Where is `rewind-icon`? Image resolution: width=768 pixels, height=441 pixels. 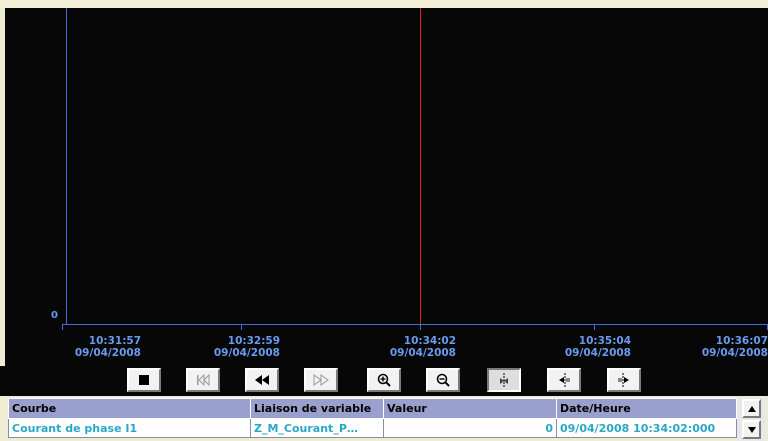 rewind-icon is located at coordinates (262, 380).